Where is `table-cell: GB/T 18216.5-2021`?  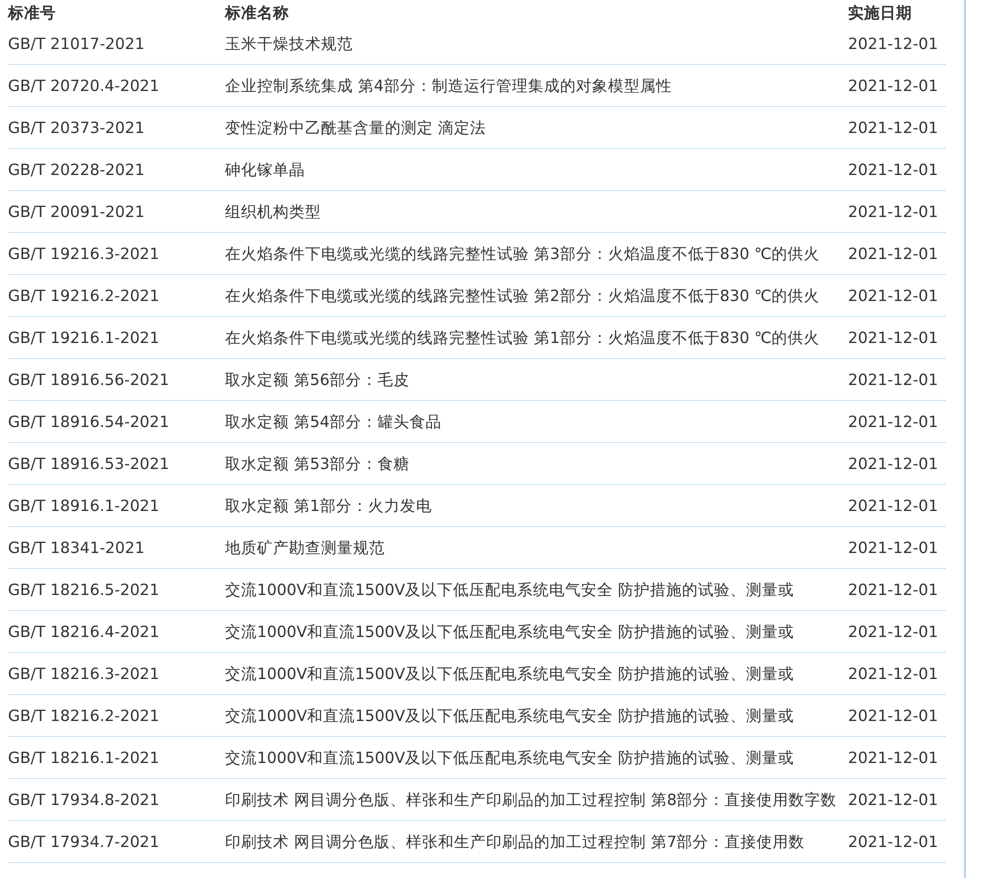 table-cell: GB/T 18216.5-2021 is located at coordinates (84, 590).